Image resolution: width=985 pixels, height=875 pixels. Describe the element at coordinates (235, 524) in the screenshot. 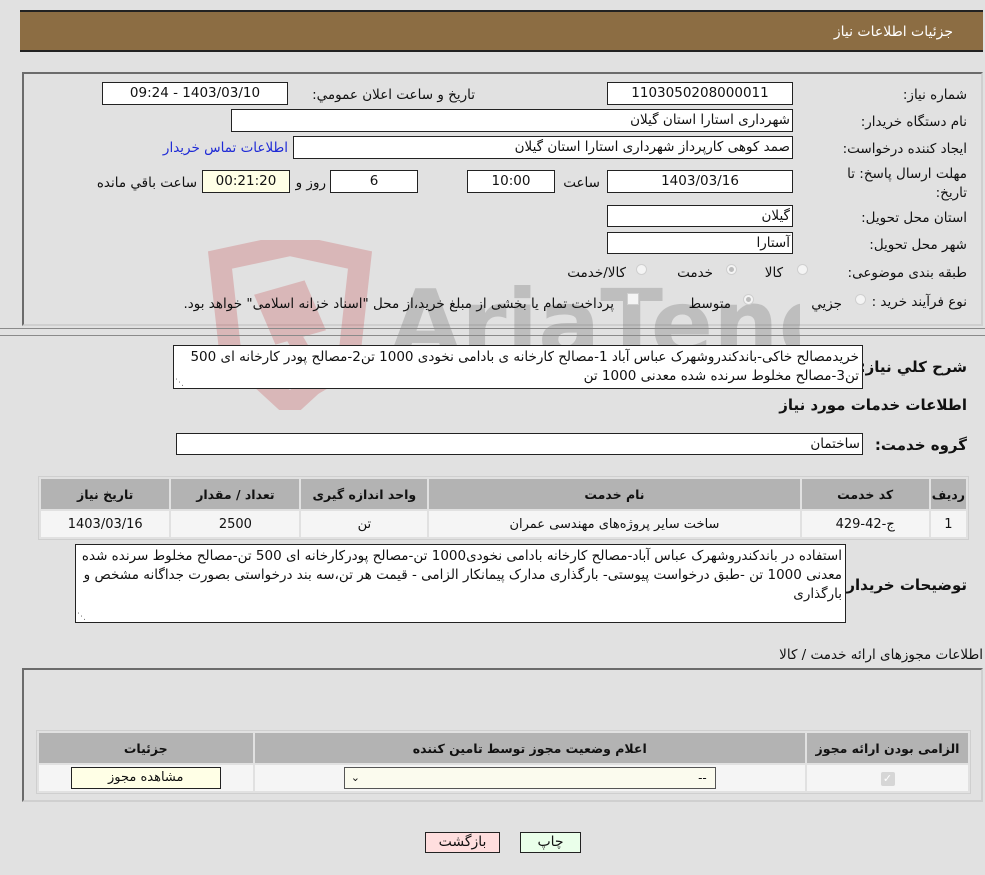

I see `cell-quantity: 2500` at that location.